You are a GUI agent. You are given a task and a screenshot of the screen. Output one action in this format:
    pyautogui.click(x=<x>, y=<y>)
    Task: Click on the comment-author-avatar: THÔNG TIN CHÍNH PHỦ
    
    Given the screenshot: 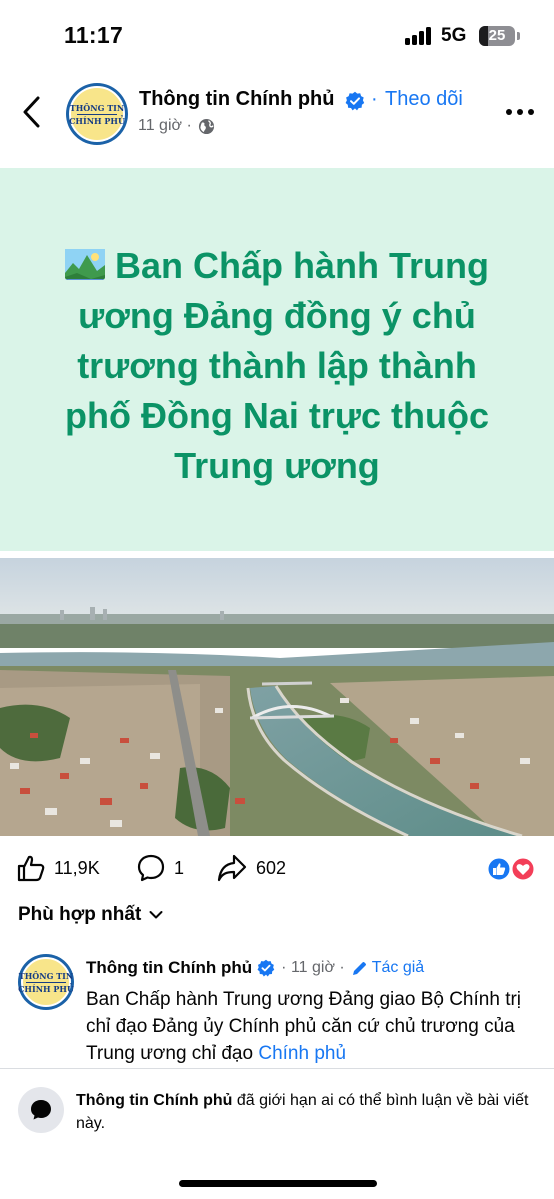 What is the action you would take?
    pyautogui.click(x=46, y=982)
    